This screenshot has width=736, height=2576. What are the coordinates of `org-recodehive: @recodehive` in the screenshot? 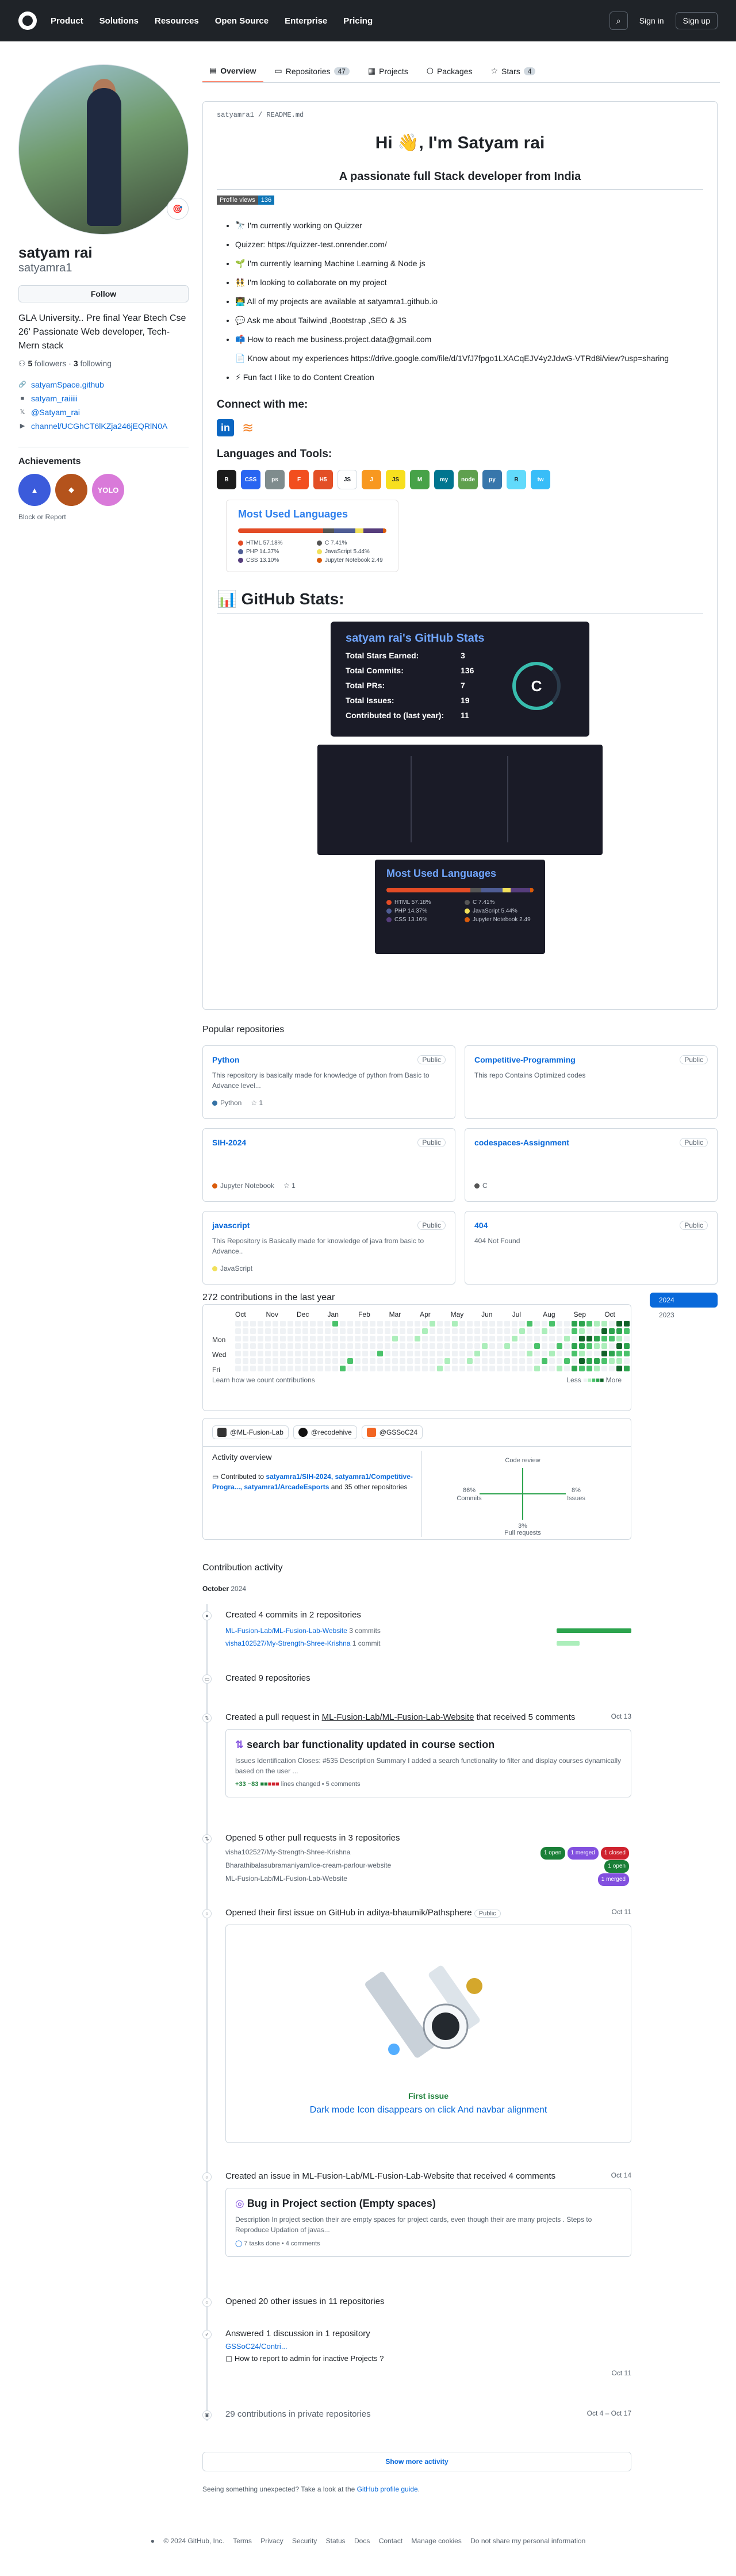 It's located at (325, 1432).